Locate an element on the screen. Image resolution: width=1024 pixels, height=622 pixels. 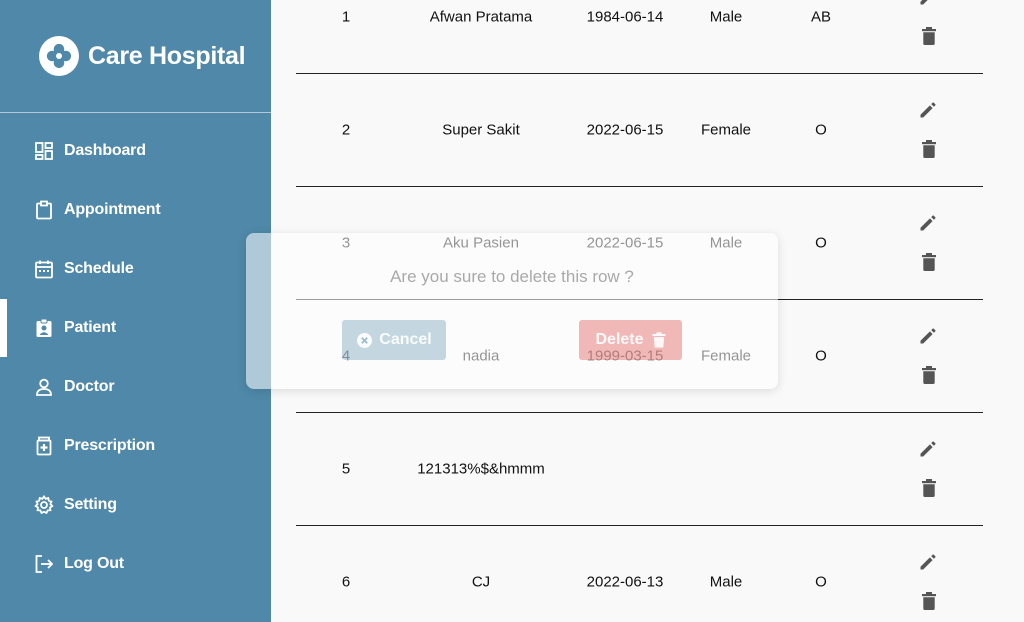
sidebar-item-appointment: Appointment is located at coordinates (135, 210).